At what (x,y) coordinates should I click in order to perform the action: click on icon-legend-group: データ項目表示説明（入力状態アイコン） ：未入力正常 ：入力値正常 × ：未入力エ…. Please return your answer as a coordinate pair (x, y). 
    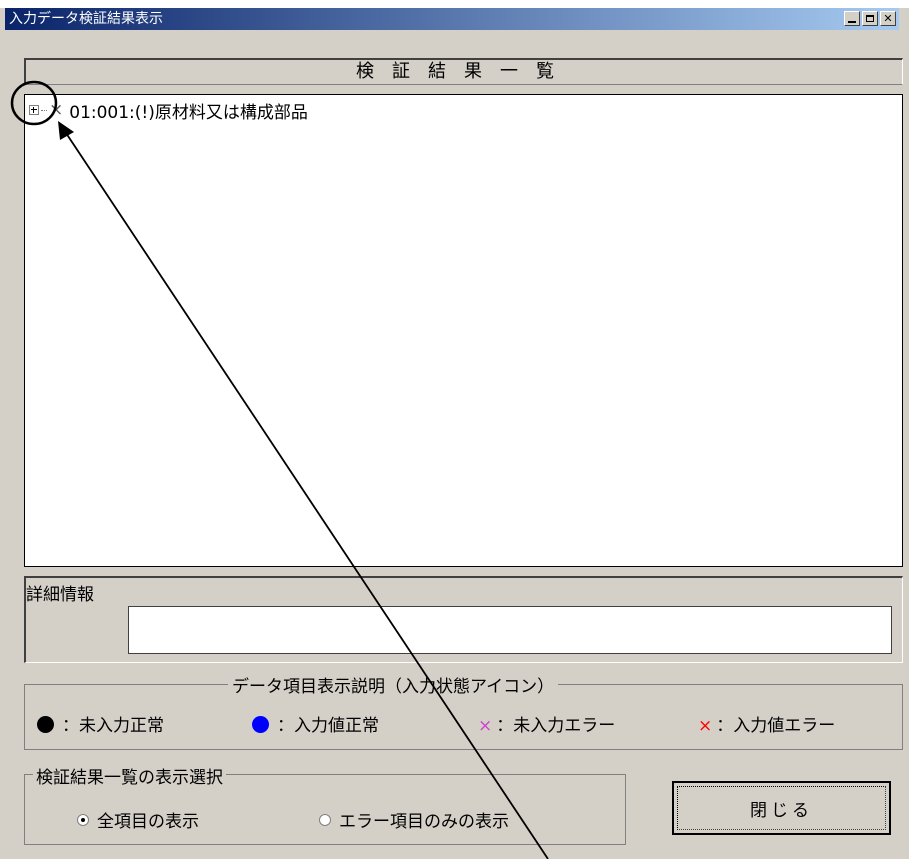
    Looking at the image, I should click on (463, 711).